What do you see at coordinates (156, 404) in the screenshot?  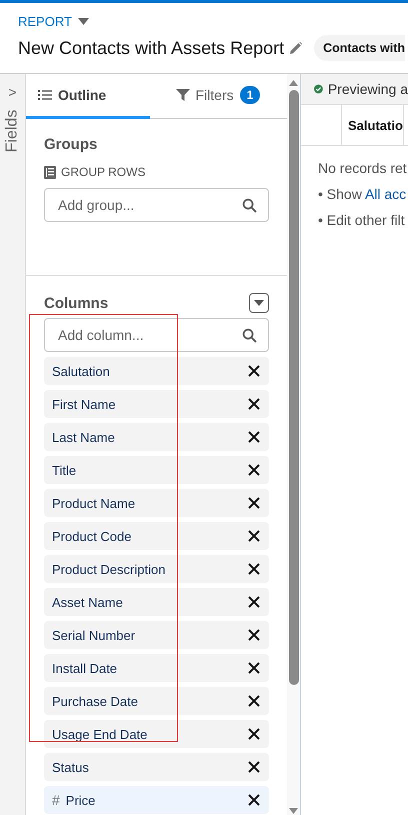 I see `column-item: First Name` at bounding box center [156, 404].